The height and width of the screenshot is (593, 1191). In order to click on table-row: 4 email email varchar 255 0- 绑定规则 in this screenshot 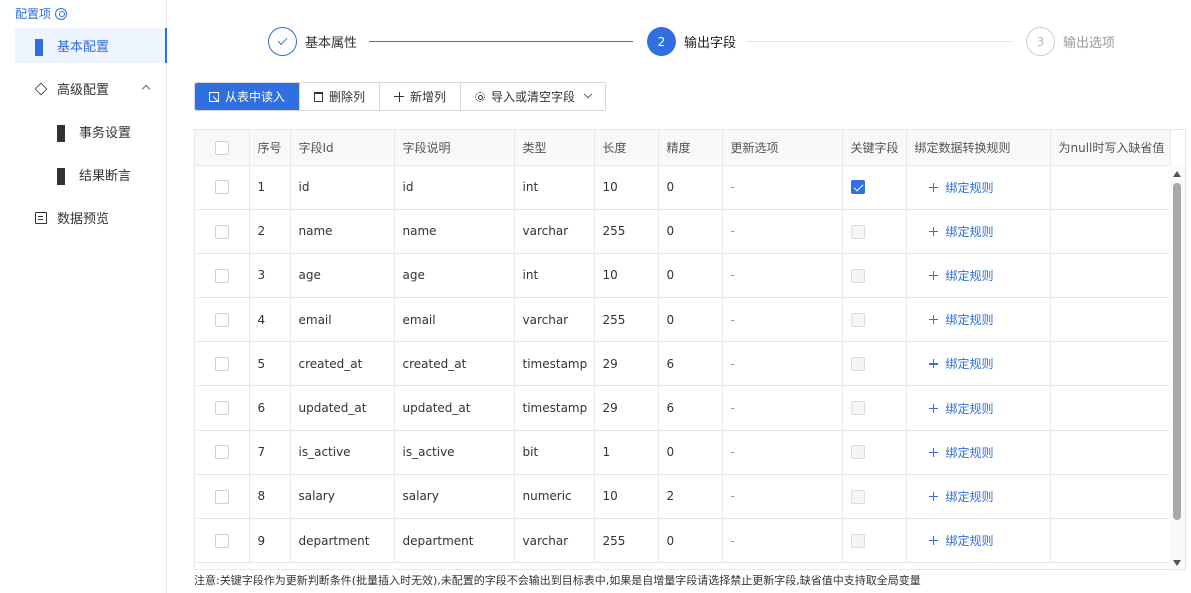, I will do `click(683, 320)`.